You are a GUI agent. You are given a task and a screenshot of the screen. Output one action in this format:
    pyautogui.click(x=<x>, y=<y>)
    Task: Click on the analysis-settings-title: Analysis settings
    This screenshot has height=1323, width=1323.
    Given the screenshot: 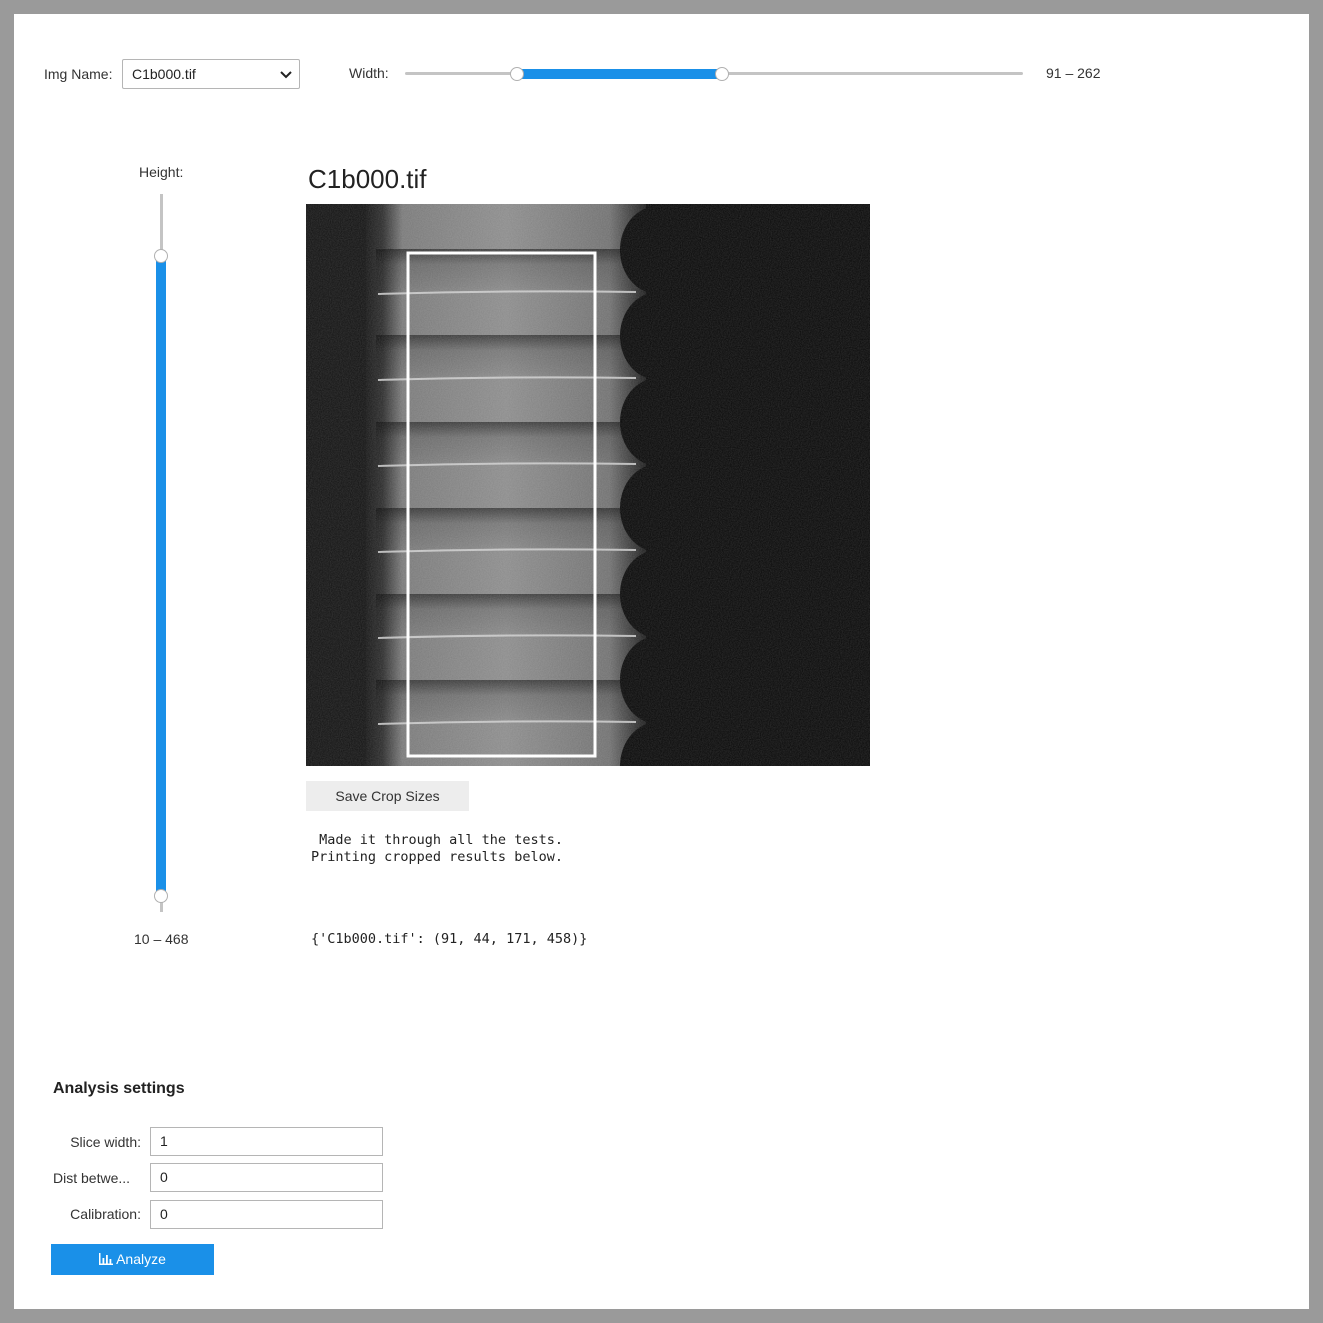 What is the action you would take?
    pyautogui.click(x=119, y=1088)
    